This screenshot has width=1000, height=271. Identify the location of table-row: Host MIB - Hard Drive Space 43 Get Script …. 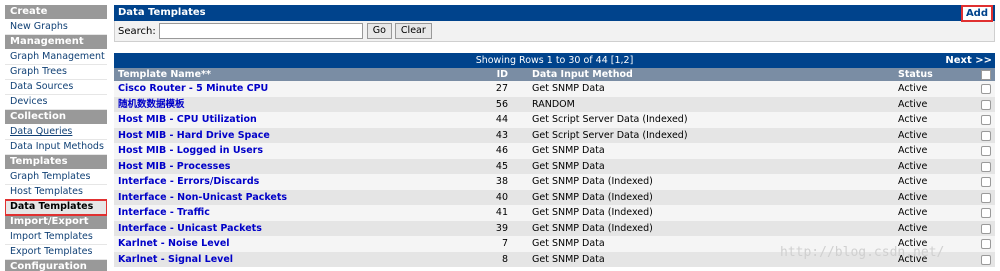
(554, 135).